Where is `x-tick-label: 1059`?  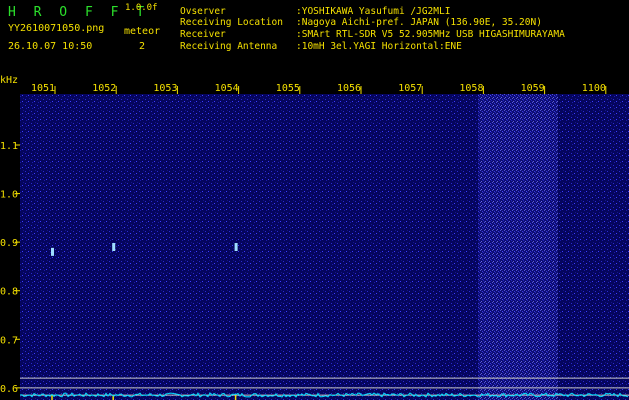 x-tick-label: 1059 is located at coordinates (533, 88).